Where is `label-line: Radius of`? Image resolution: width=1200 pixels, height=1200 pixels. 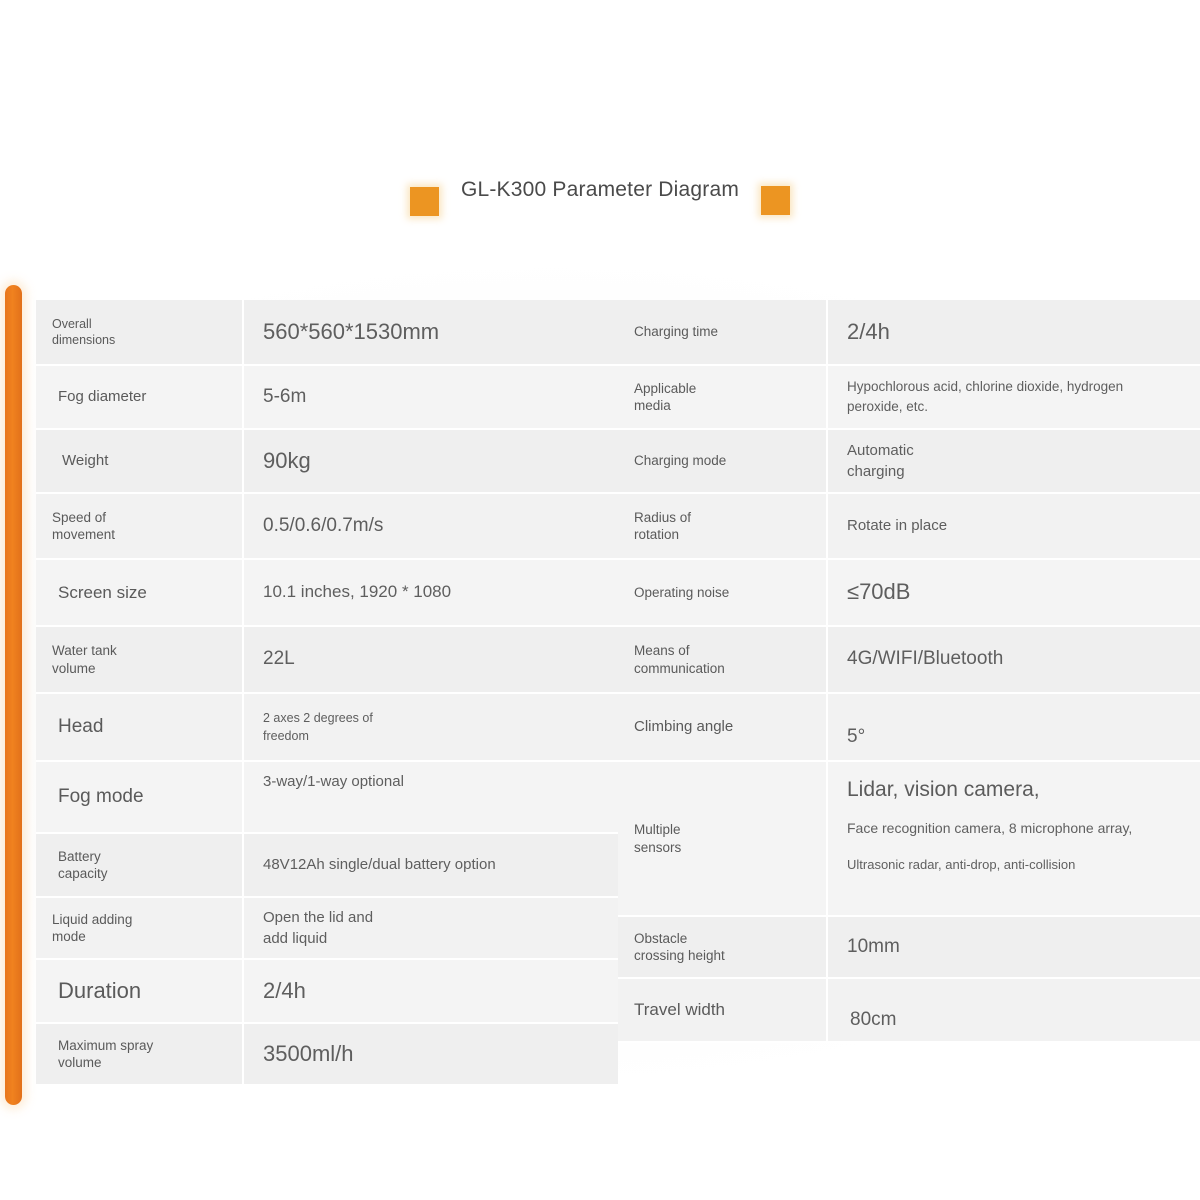
label-line: Radius of is located at coordinates (663, 517).